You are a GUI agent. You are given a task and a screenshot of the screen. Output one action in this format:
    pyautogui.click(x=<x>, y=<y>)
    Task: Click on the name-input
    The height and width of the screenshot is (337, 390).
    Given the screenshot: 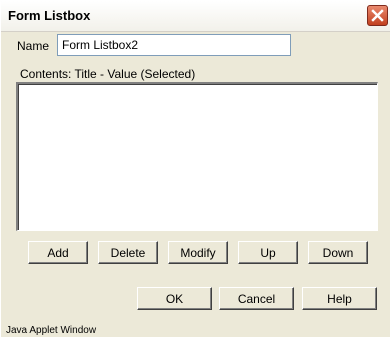 What is the action you would take?
    pyautogui.click(x=174, y=45)
    